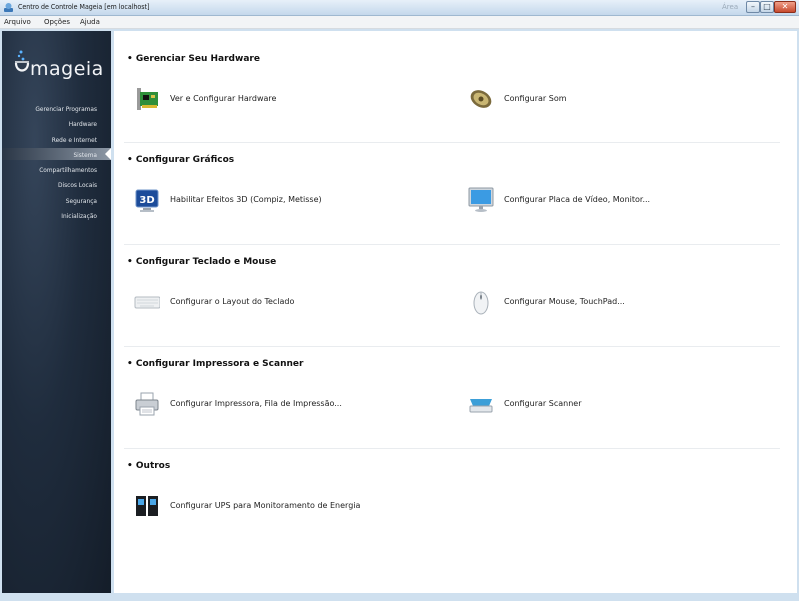  I want to click on item-label: Configurar Scanner, so click(543, 403).